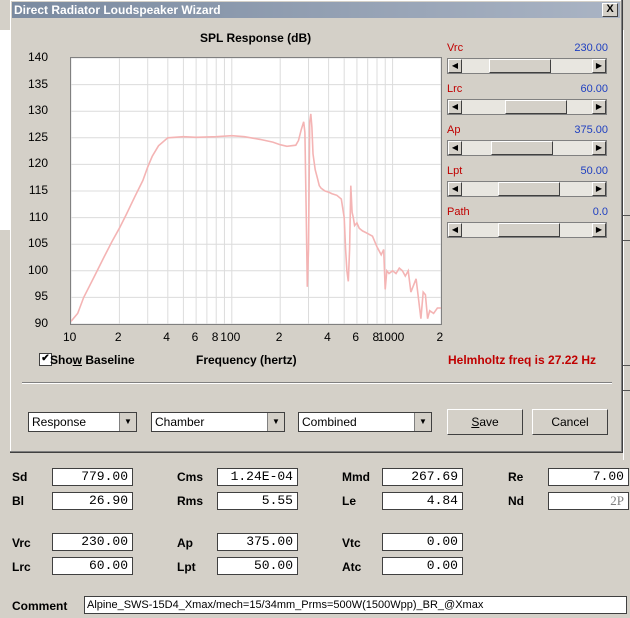 The height and width of the screenshot is (618, 630). Describe the element at coordinates (352, 567) in the screenshot. I see `label-atc: Atc` at that location.